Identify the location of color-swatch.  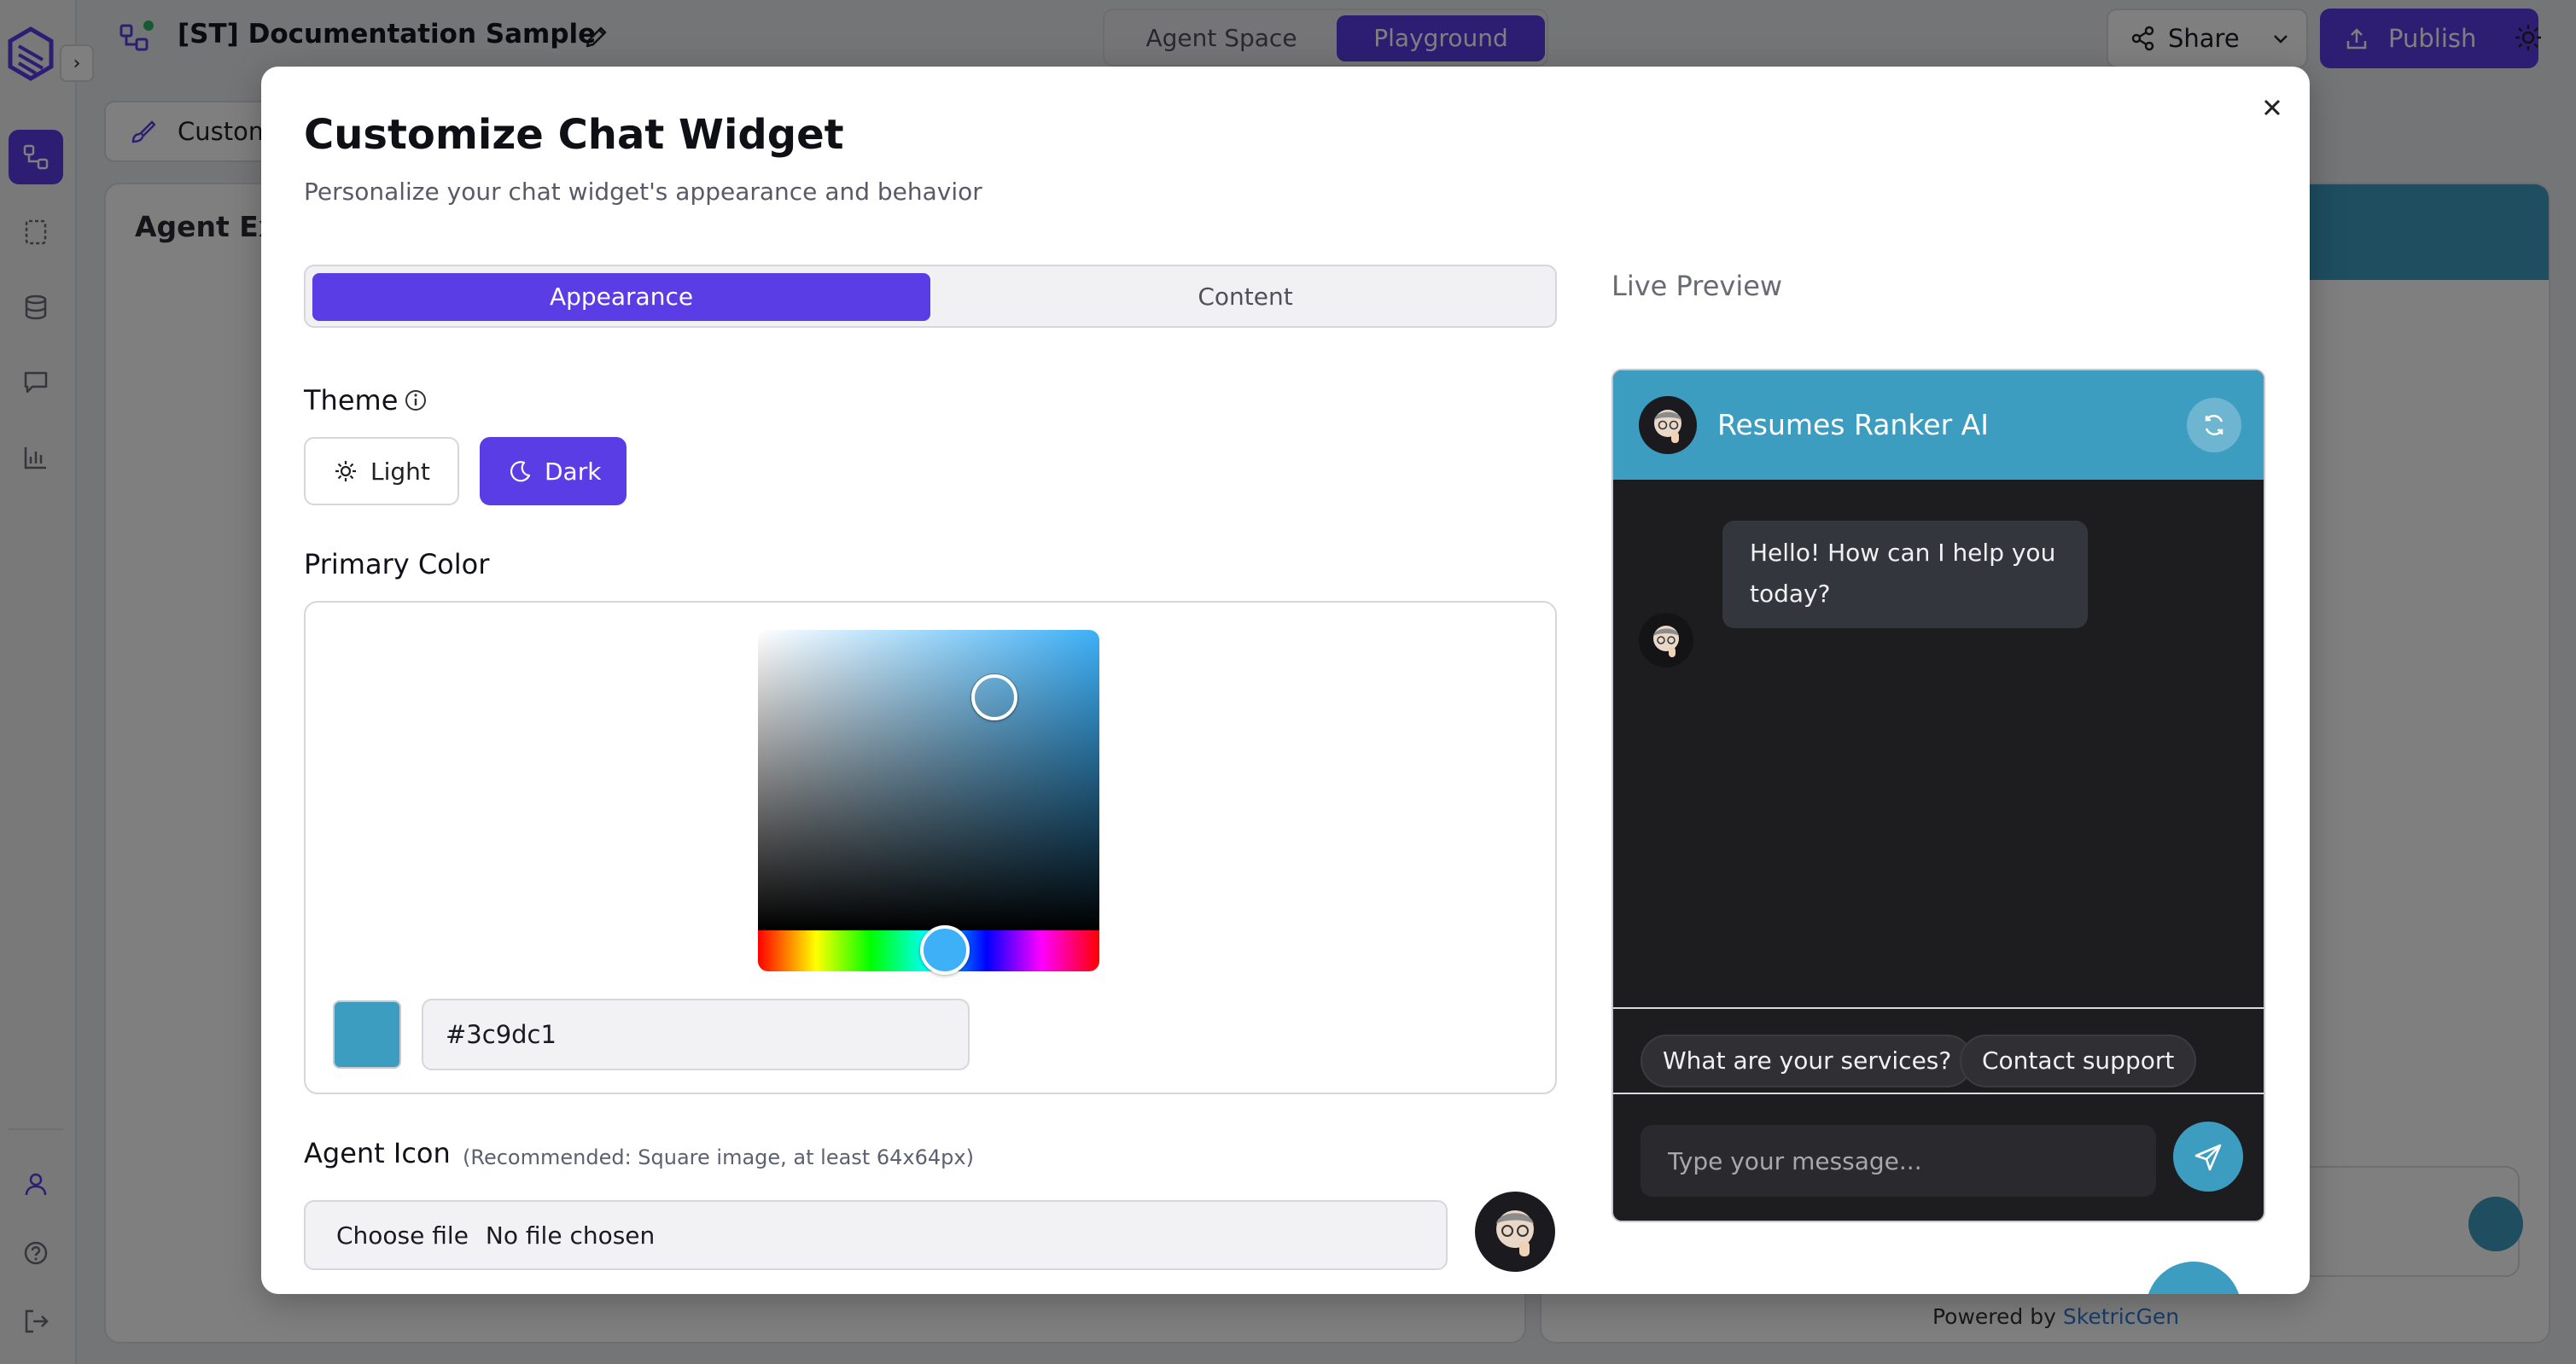
(367, 1034).